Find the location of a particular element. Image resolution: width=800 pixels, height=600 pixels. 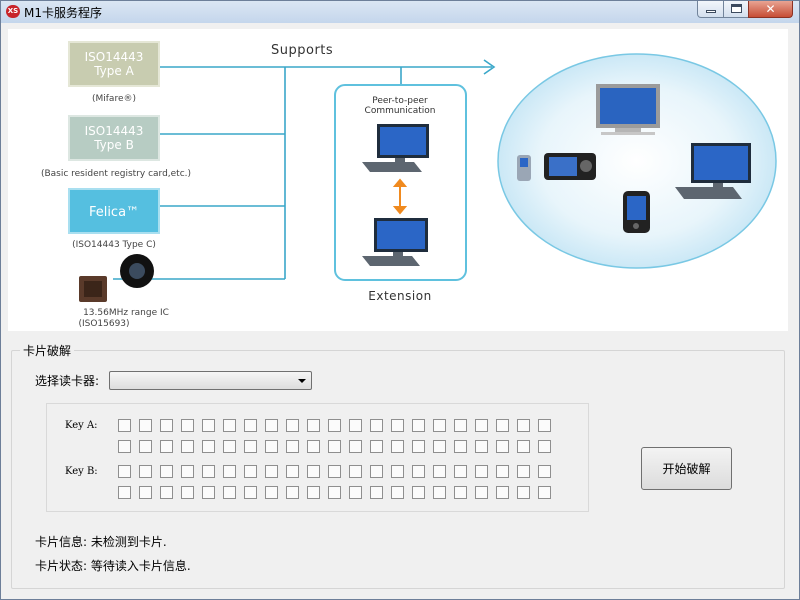

minimize-icon is located at coordinates (711, 11).